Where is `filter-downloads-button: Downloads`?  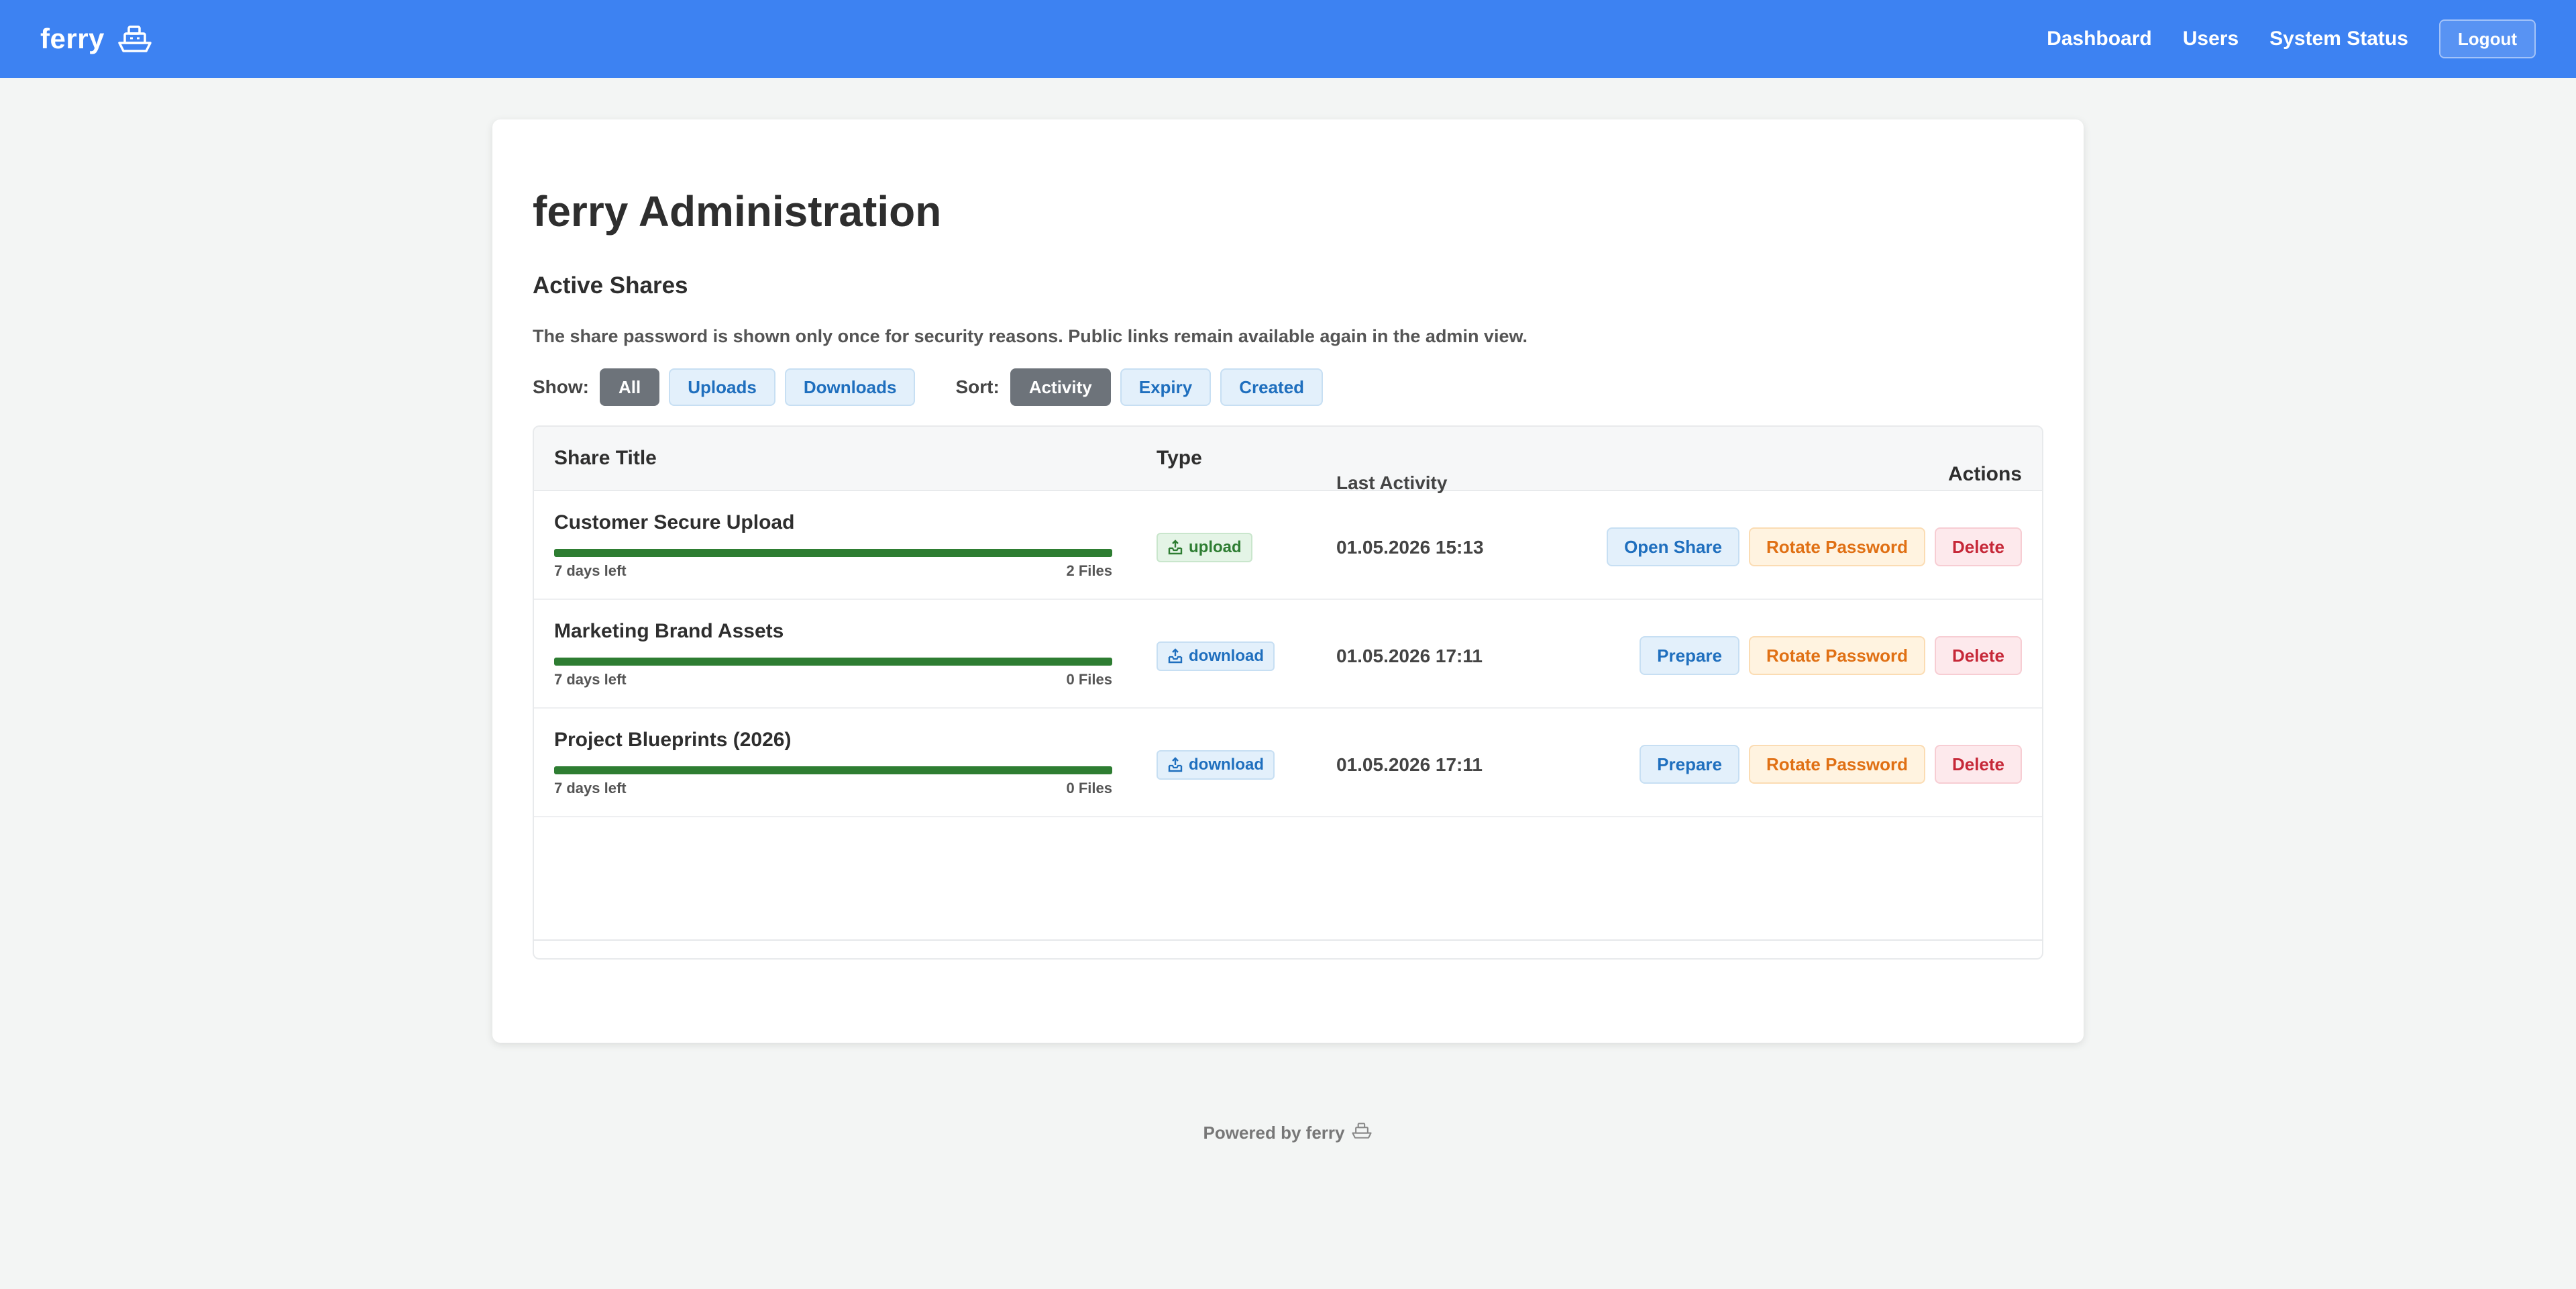
filter-downloads-button: Downloads is located at coordinates (850, 387).